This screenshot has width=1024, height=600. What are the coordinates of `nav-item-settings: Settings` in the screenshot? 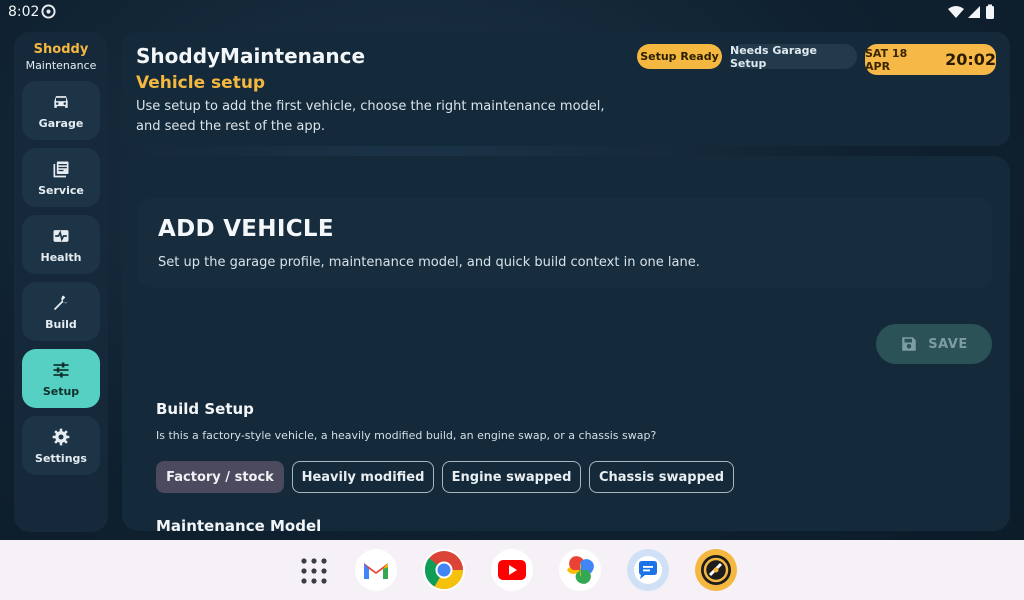 It's located at (61, 445).